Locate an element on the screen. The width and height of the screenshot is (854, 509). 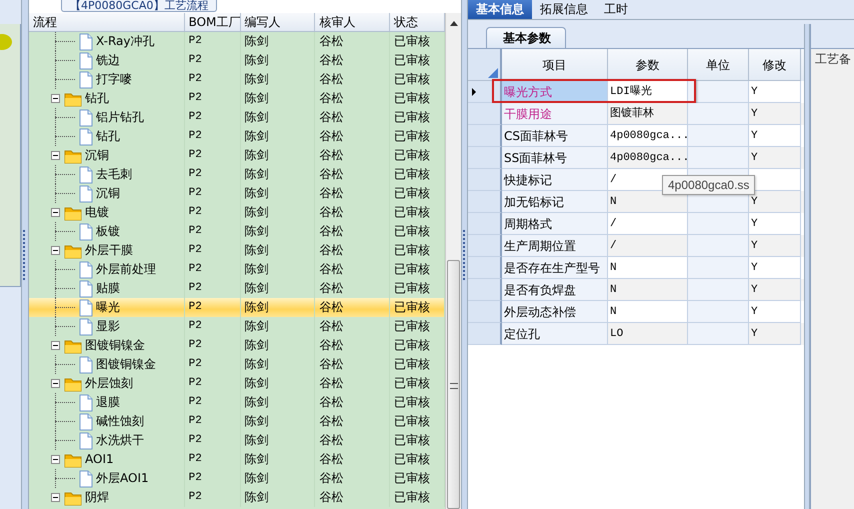
panel-tab-strip is located at coordinates (832, 36).